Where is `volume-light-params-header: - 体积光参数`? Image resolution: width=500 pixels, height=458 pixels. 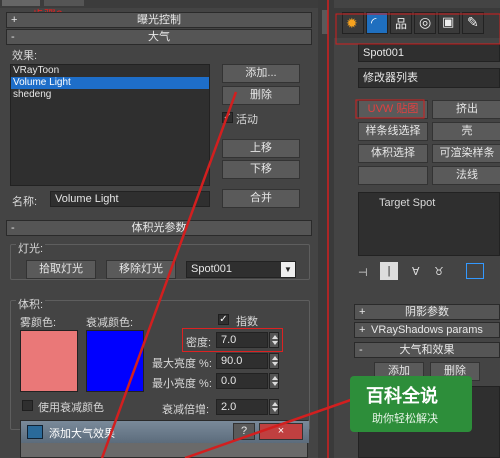
volume-light-params-header: - 体积光参数 is located at coordinates (159, 228).